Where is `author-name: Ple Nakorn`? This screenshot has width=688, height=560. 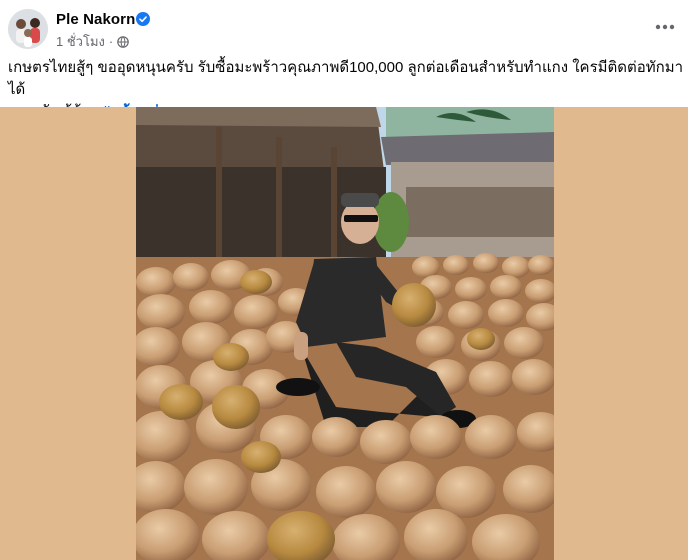 author-name: Ple Nakorn is located at coordinates (95, 19).